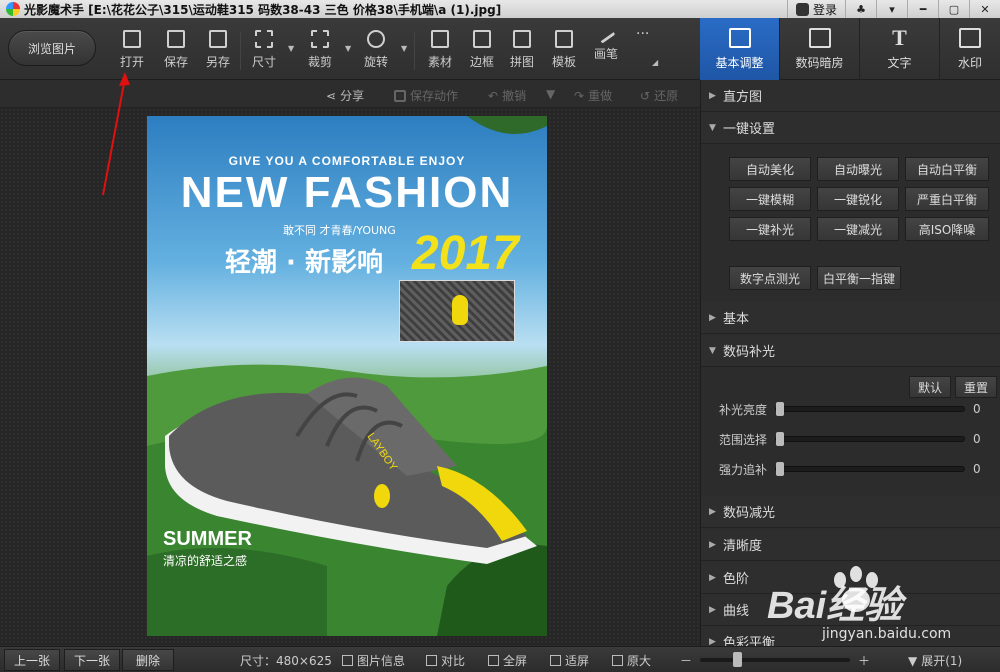  I want to click on crop-button: 裁剪, so click(320, 52).